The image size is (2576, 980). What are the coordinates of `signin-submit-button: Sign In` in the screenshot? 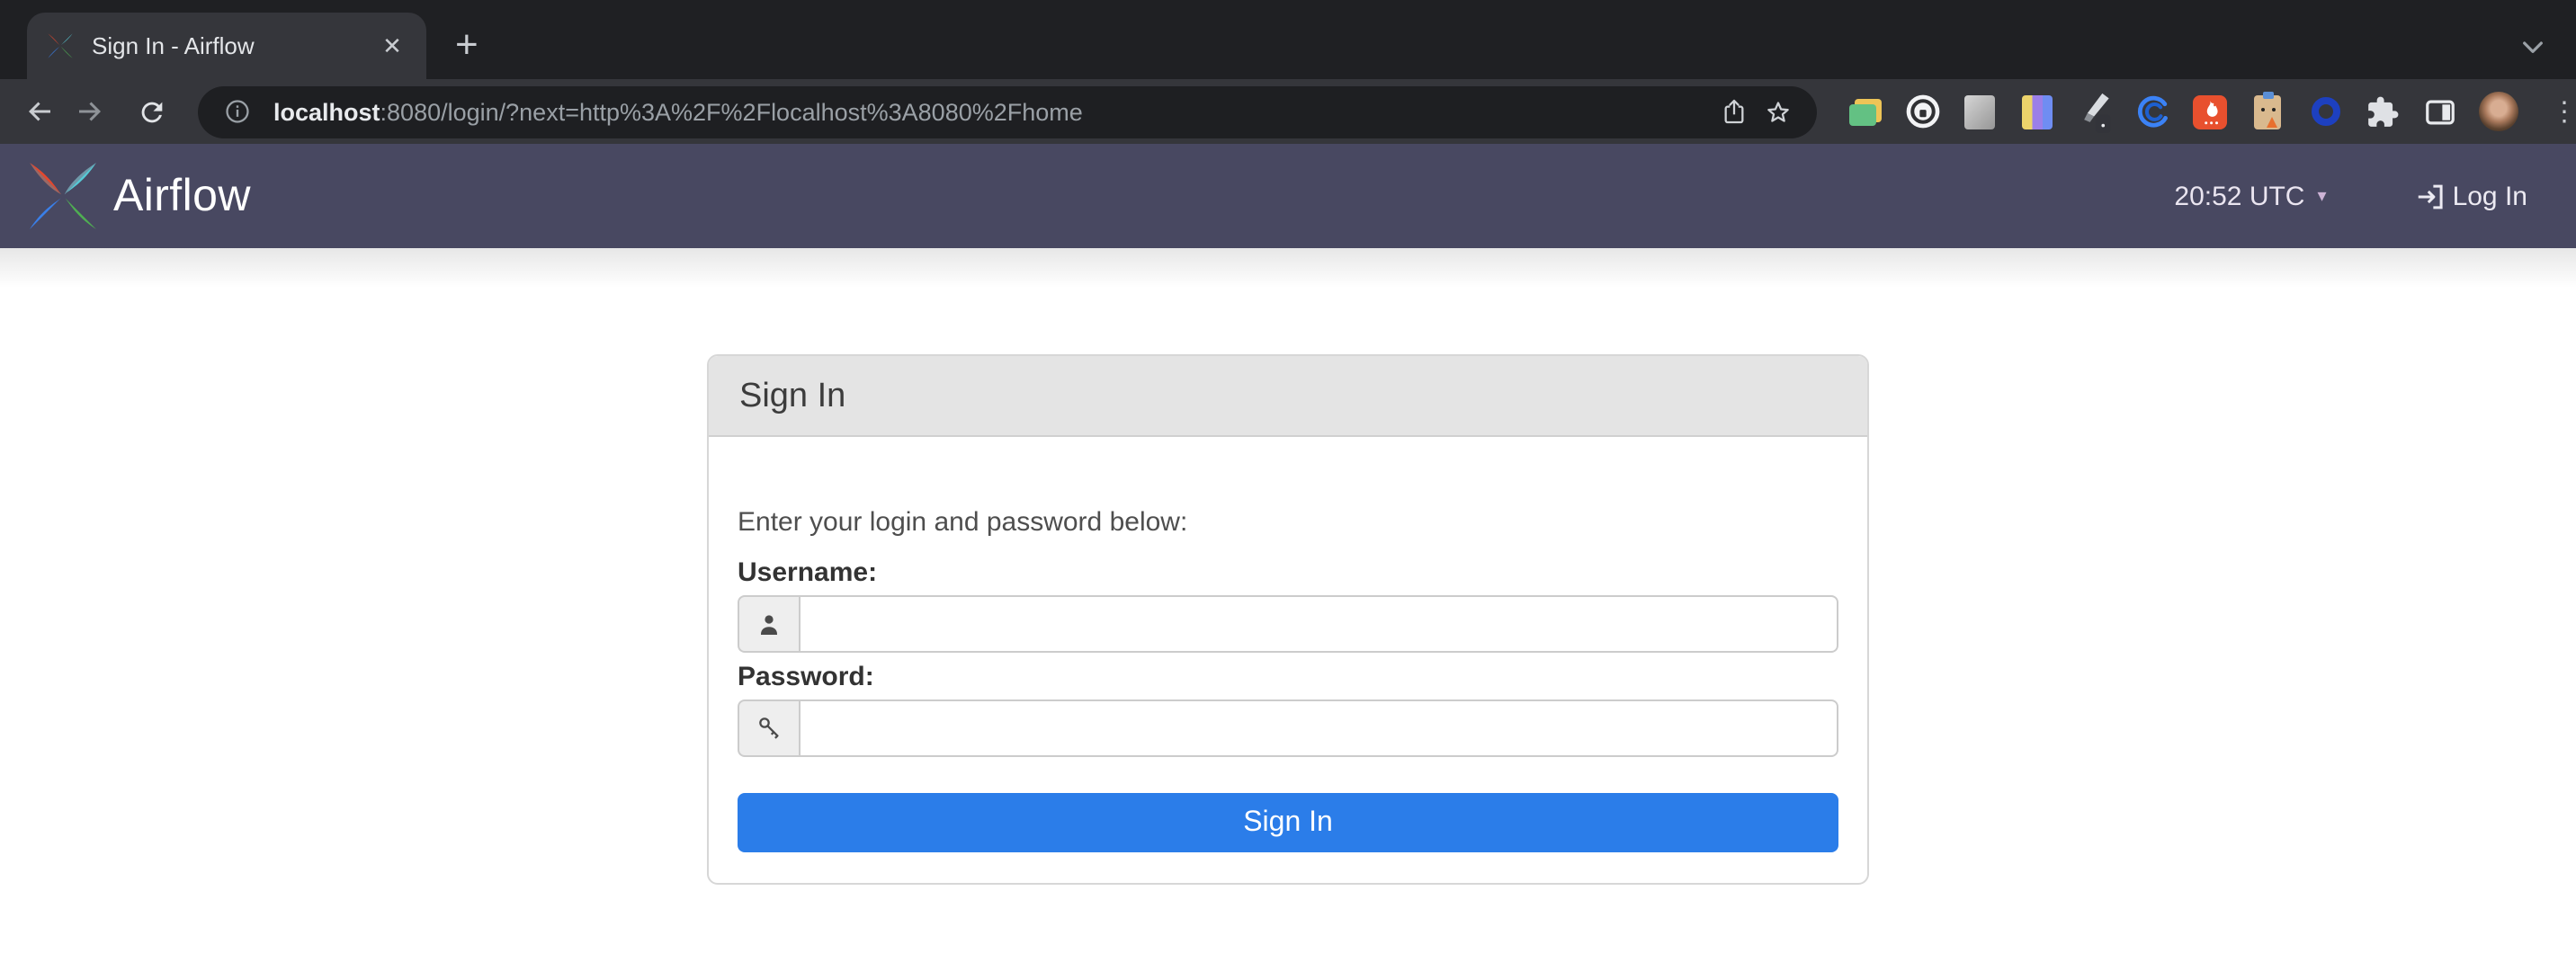 It's located at (1288, 822).